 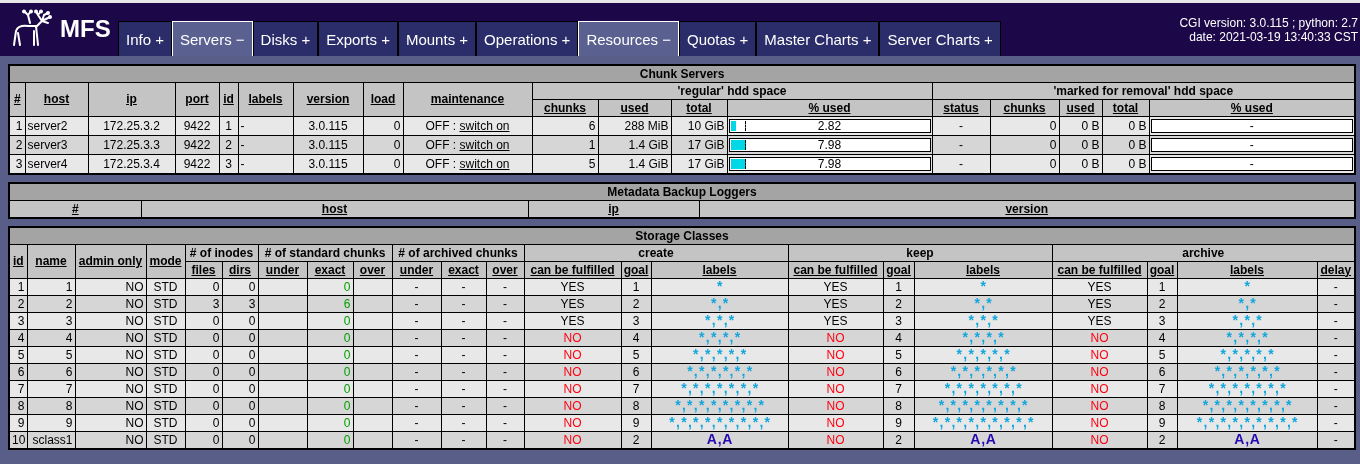 I want to click on version-info: CGI version: 3.0.115 ; python: 2.7, so click(x=1268, y=22).